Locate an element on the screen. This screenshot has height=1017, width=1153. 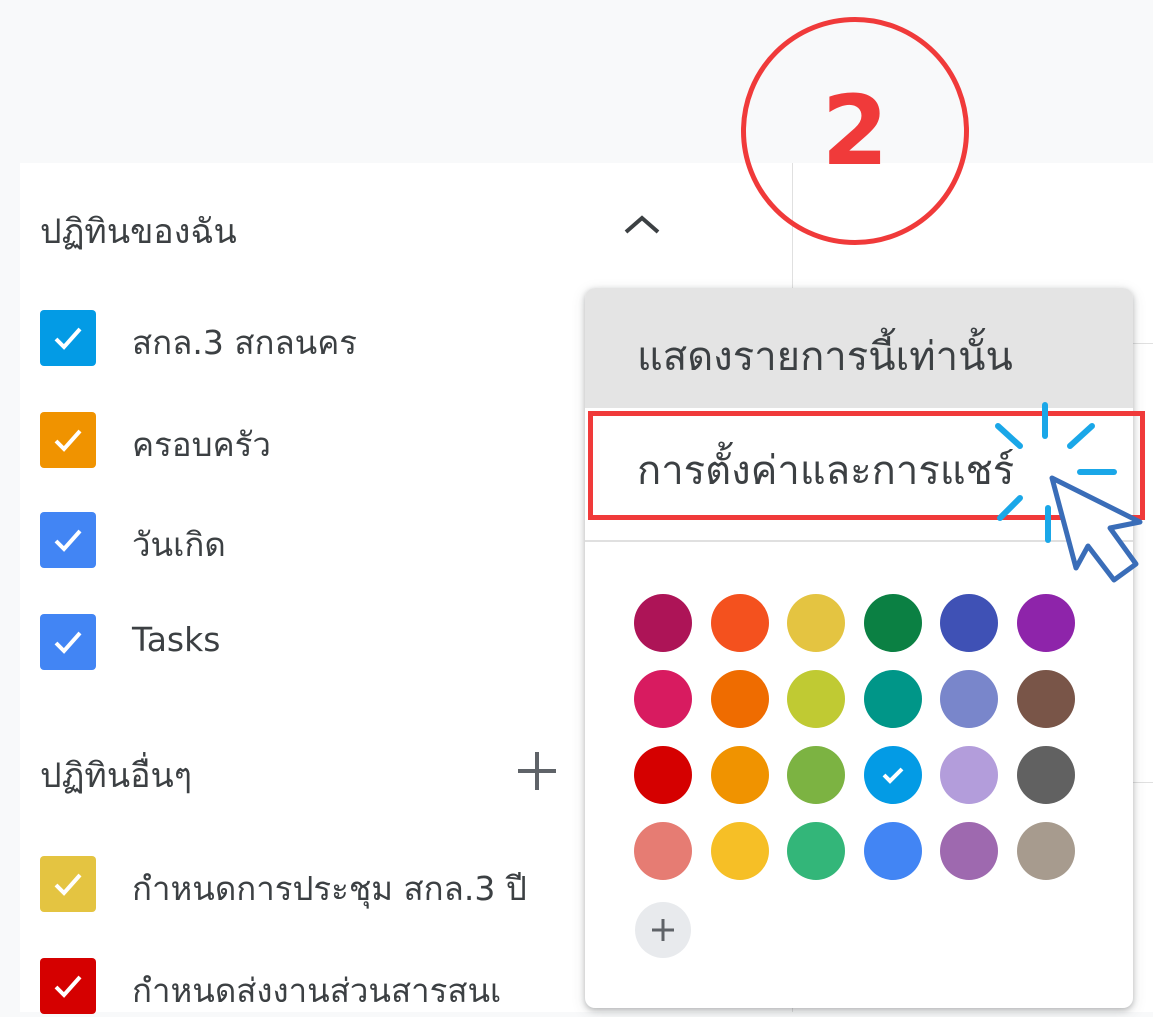
my-calendars-title: ปฏิทินของฉัน is located at coordinates (138, 232).